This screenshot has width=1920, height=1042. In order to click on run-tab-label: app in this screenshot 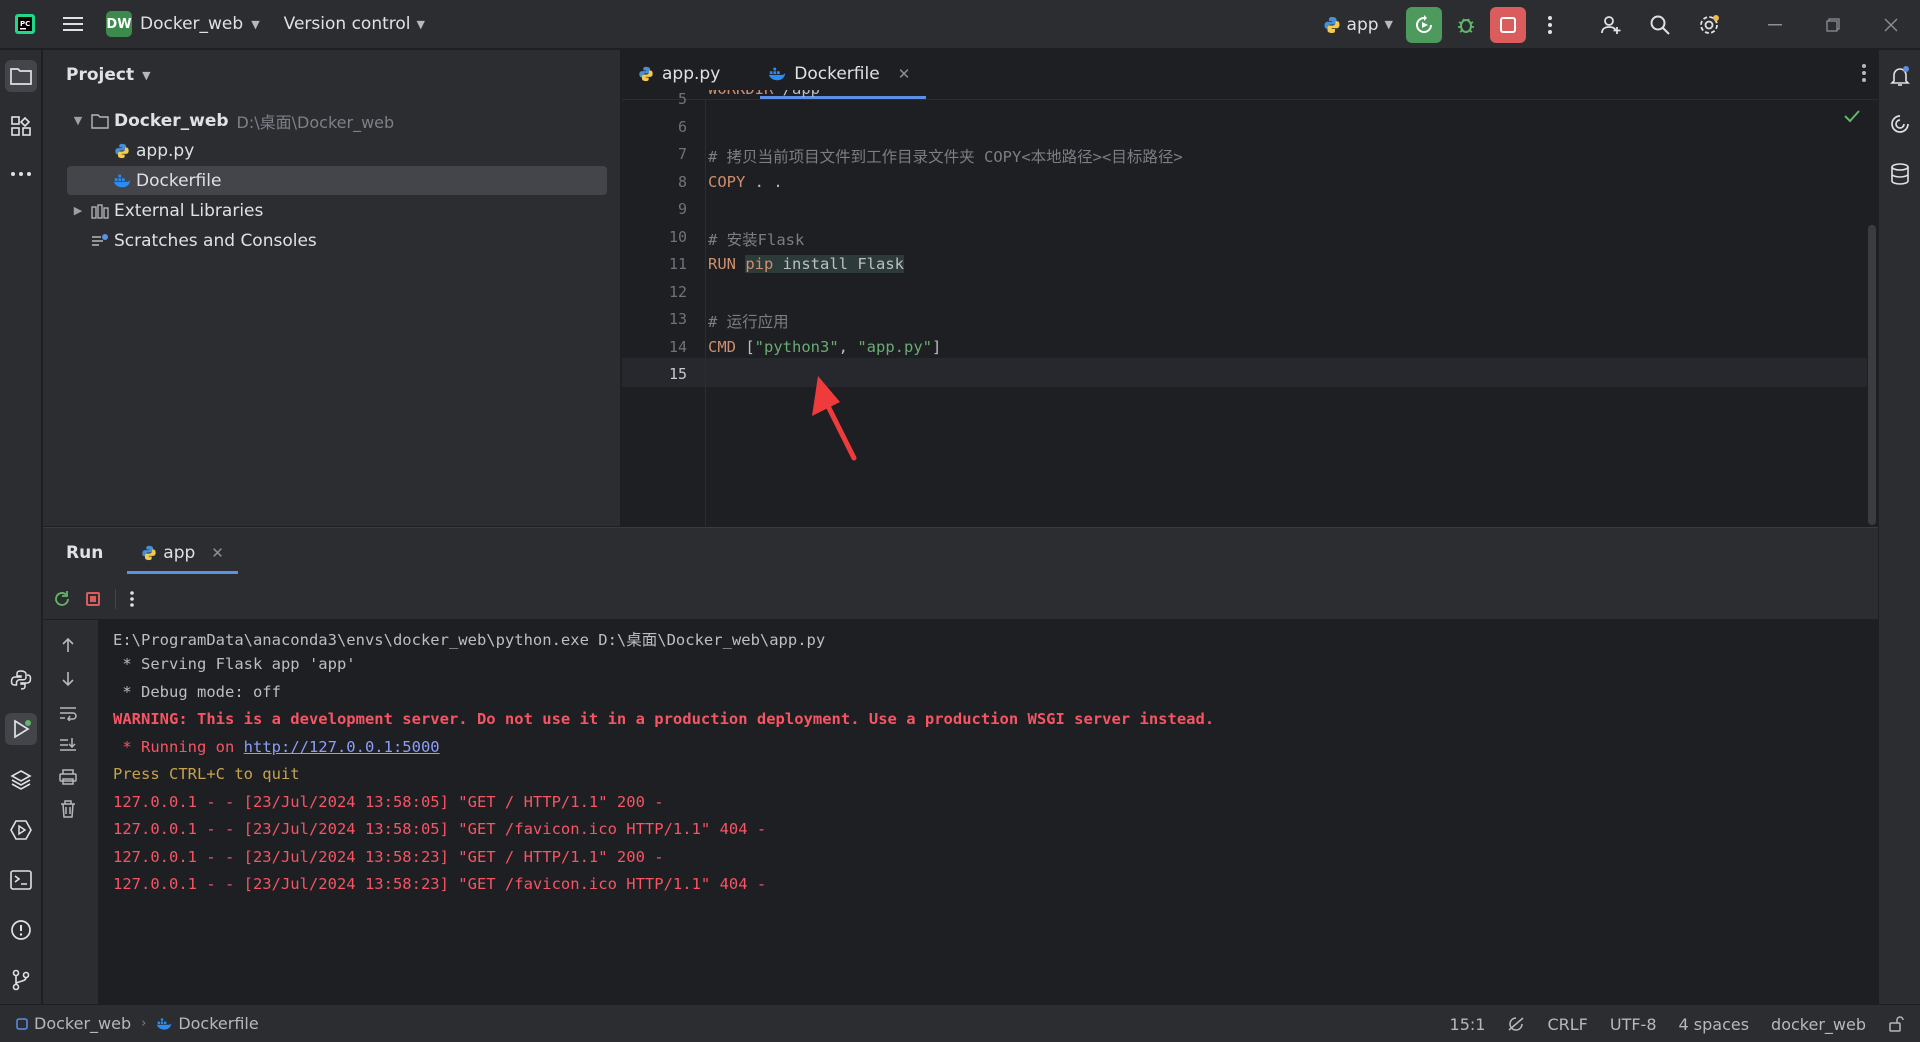, I will do `click(179, 553)`.